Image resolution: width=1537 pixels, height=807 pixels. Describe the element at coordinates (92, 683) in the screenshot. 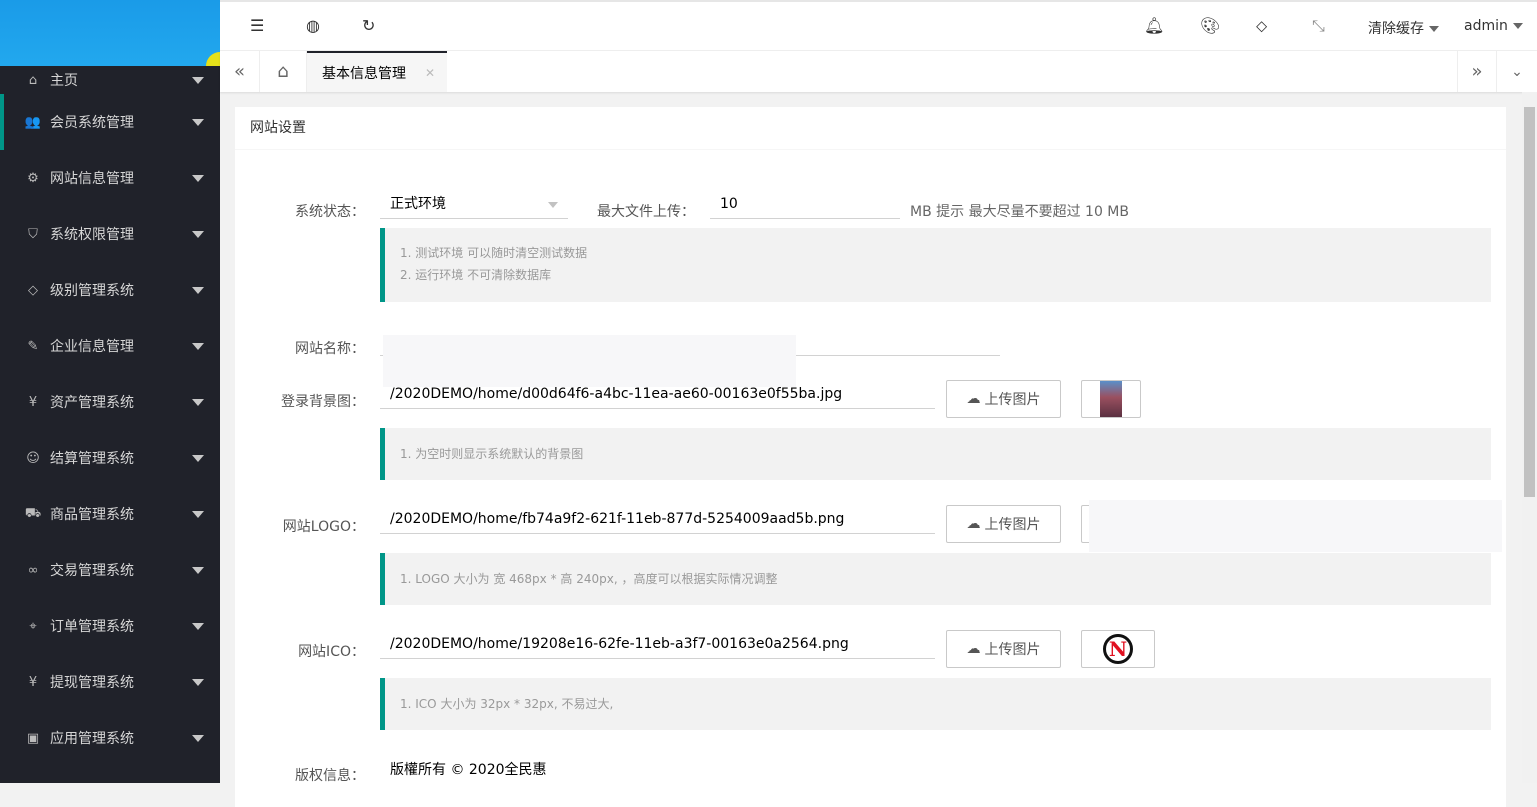

I see `sidebar-item-label: 提现管理系统` at that location.